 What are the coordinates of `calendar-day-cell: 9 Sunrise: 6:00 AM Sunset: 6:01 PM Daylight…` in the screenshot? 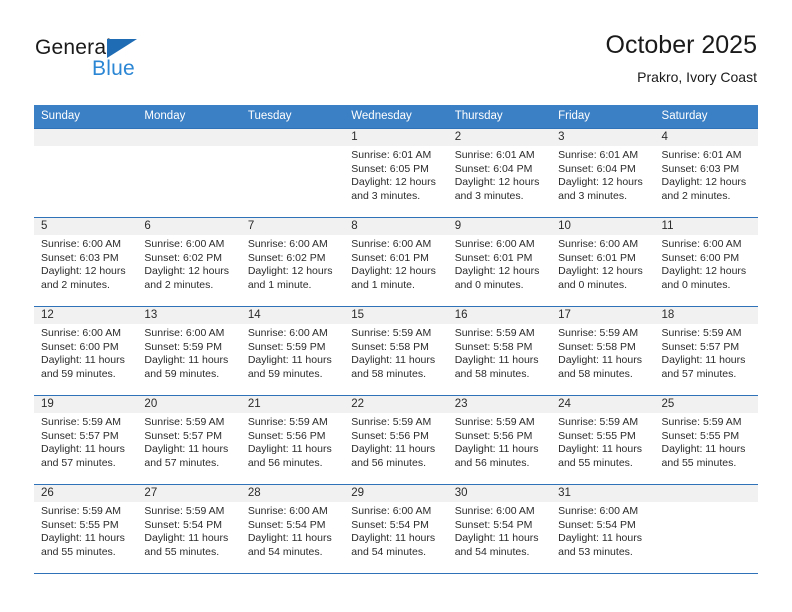 It's located at (499, 262).